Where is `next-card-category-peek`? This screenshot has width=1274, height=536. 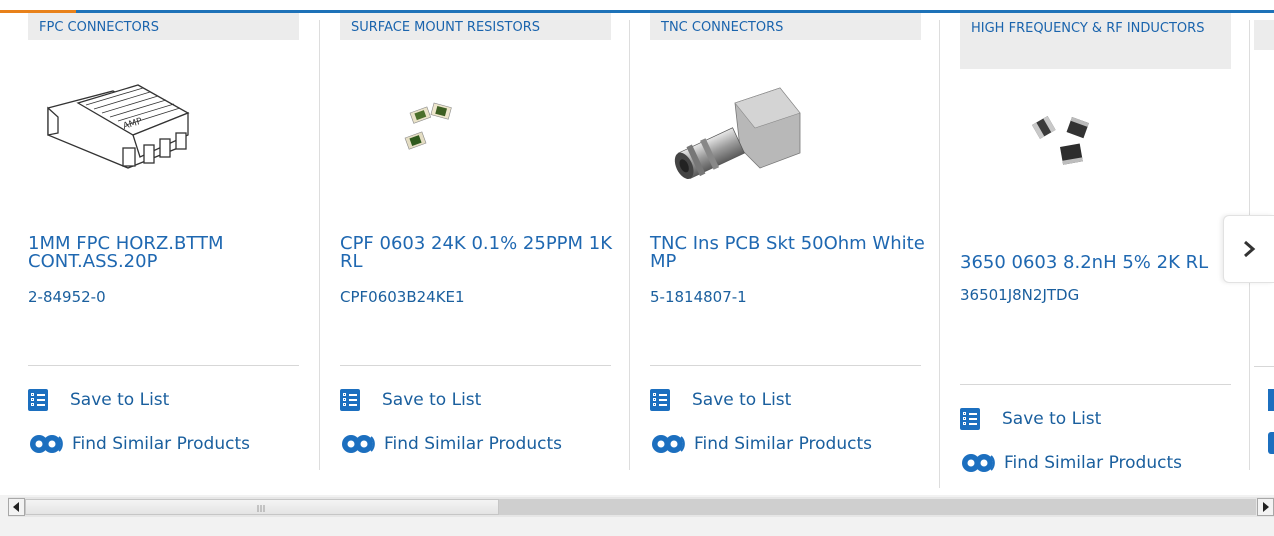 next-card-category-peek is located at coordinates (1264, 35).